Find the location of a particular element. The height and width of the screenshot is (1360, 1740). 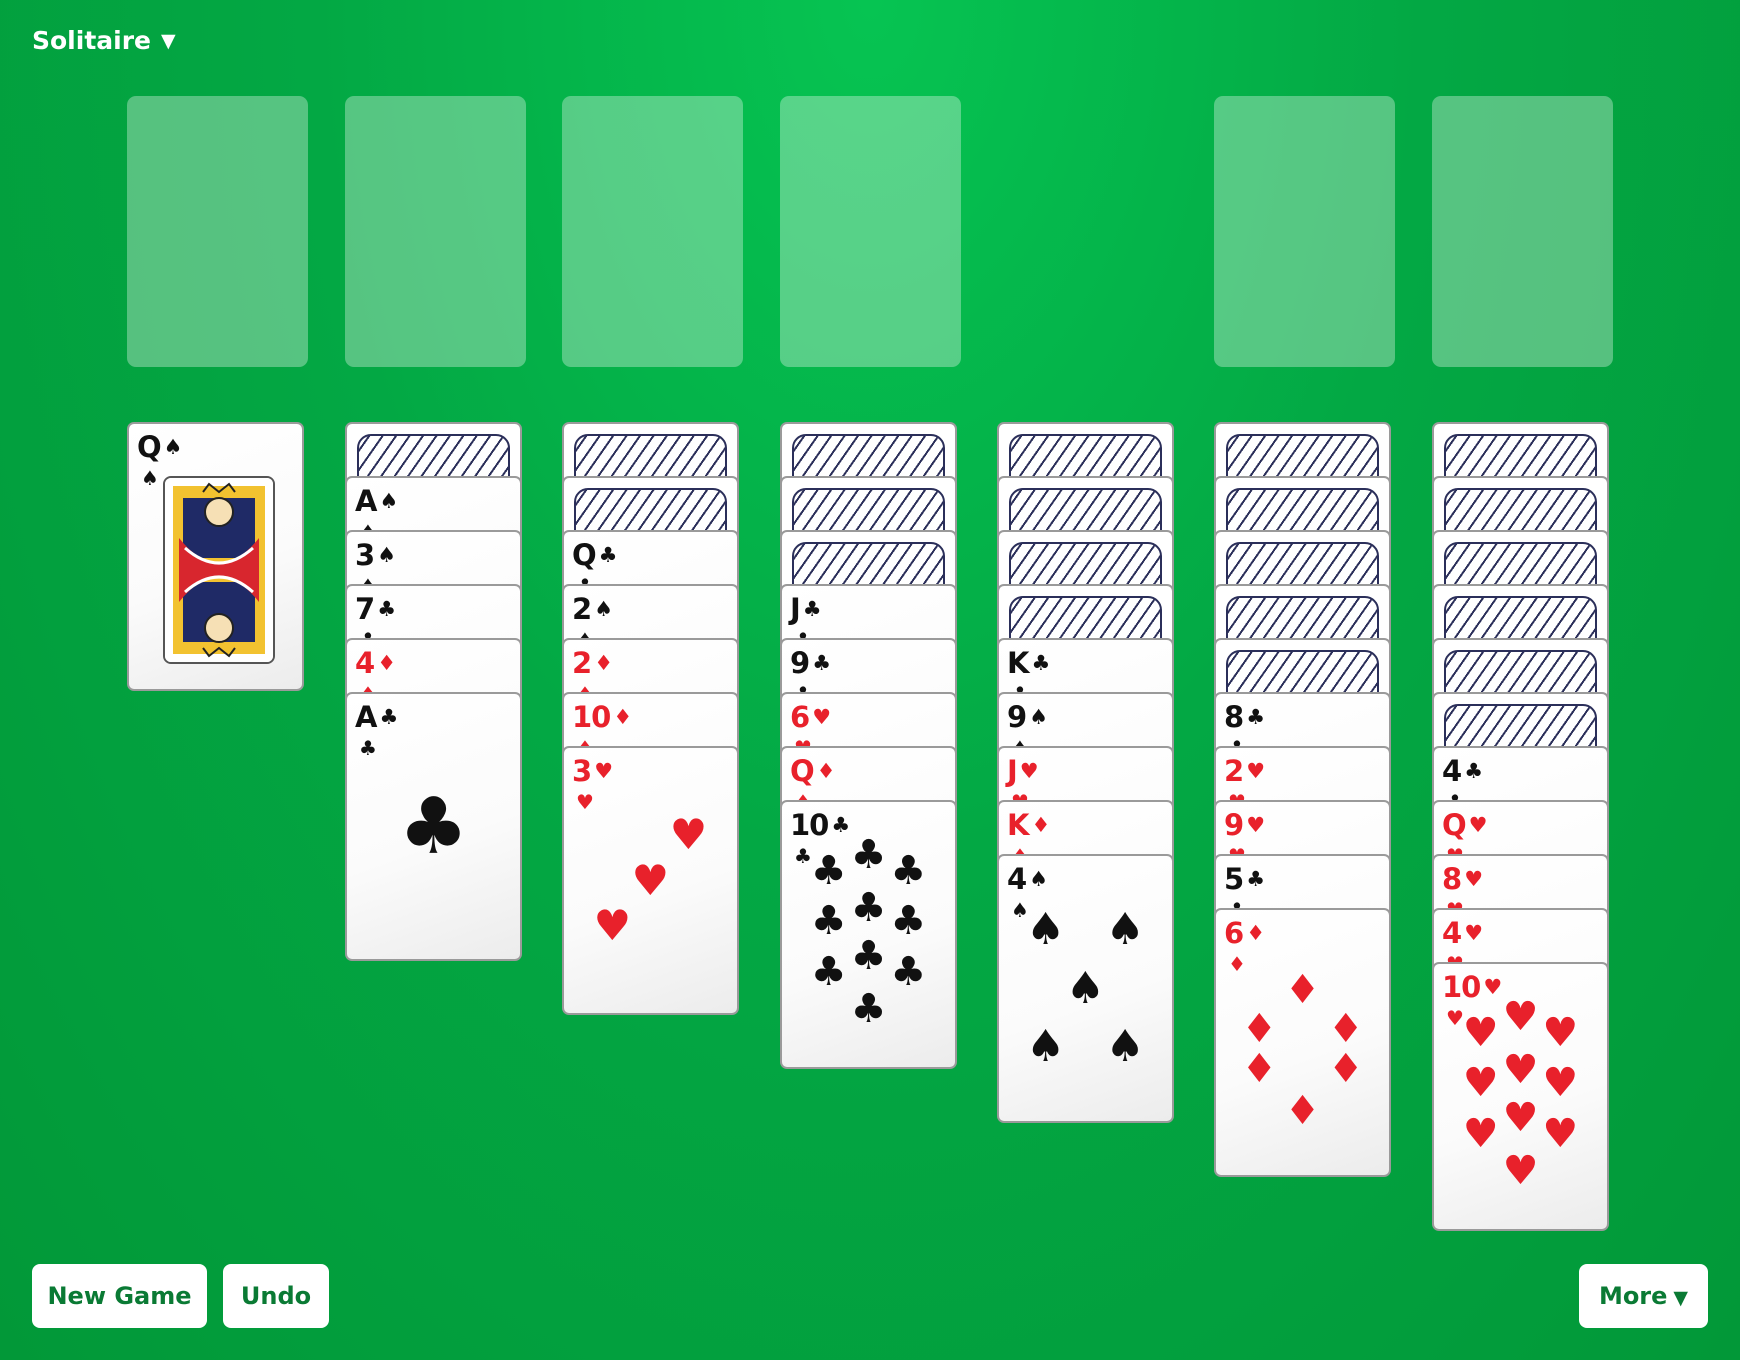

new-game-button: New Game is located at coordinates (119, 1296).